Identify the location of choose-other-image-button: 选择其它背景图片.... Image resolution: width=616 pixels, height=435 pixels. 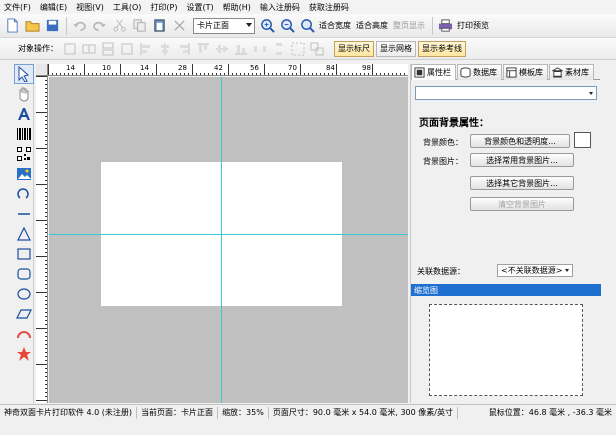
(522, 183).